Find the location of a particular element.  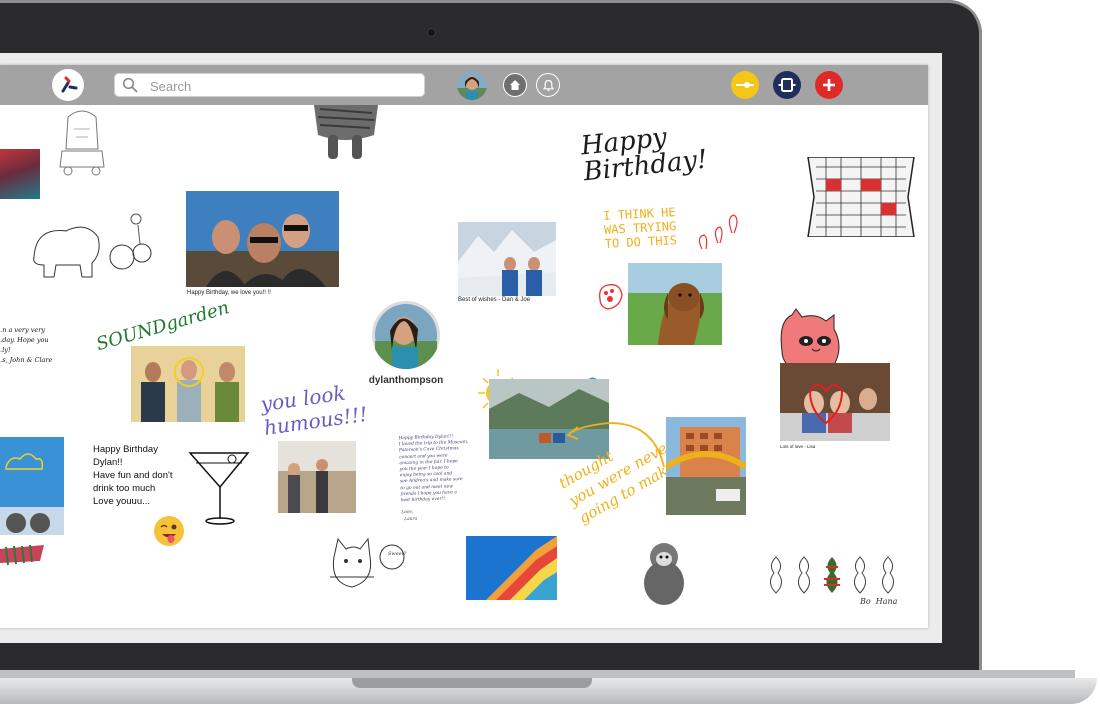

sketch-hearts is located at coordinates (718, 232).